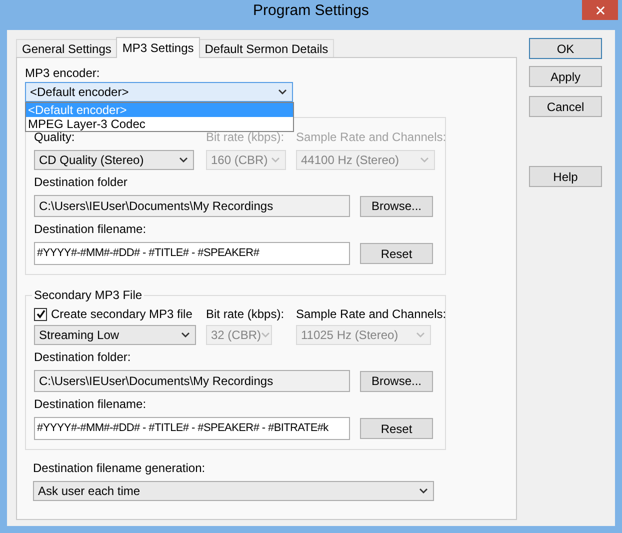  I want to click on field-label: Destination filename generation:, so click(119, 468).